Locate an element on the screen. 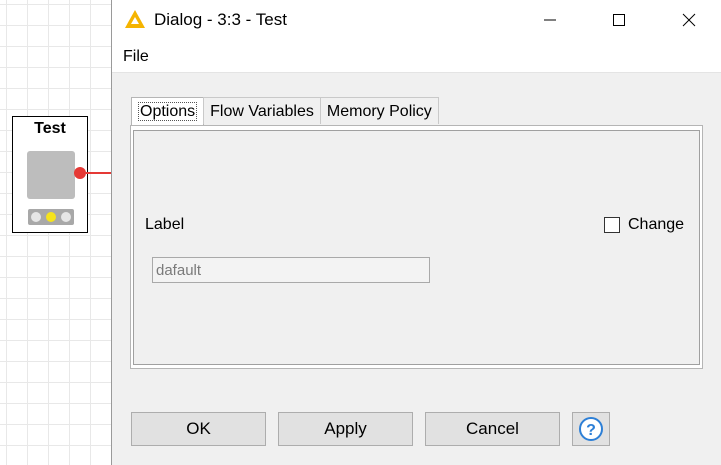 Image resolution: width=721 pixels, height=465 pixels. tab-options-label: Options is located at coordinates (168, 111).